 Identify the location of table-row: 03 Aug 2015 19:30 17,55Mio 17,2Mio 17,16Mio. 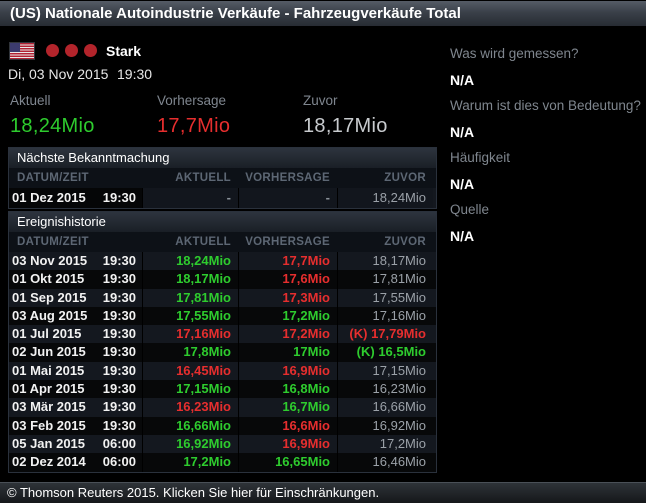
(222, 316).